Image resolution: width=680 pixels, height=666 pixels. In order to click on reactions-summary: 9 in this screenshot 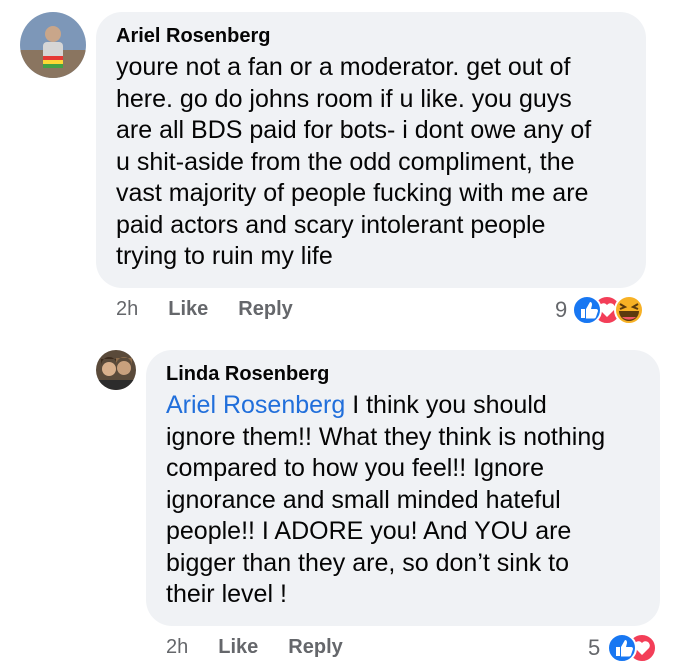, I will do `click(600, 310)`.